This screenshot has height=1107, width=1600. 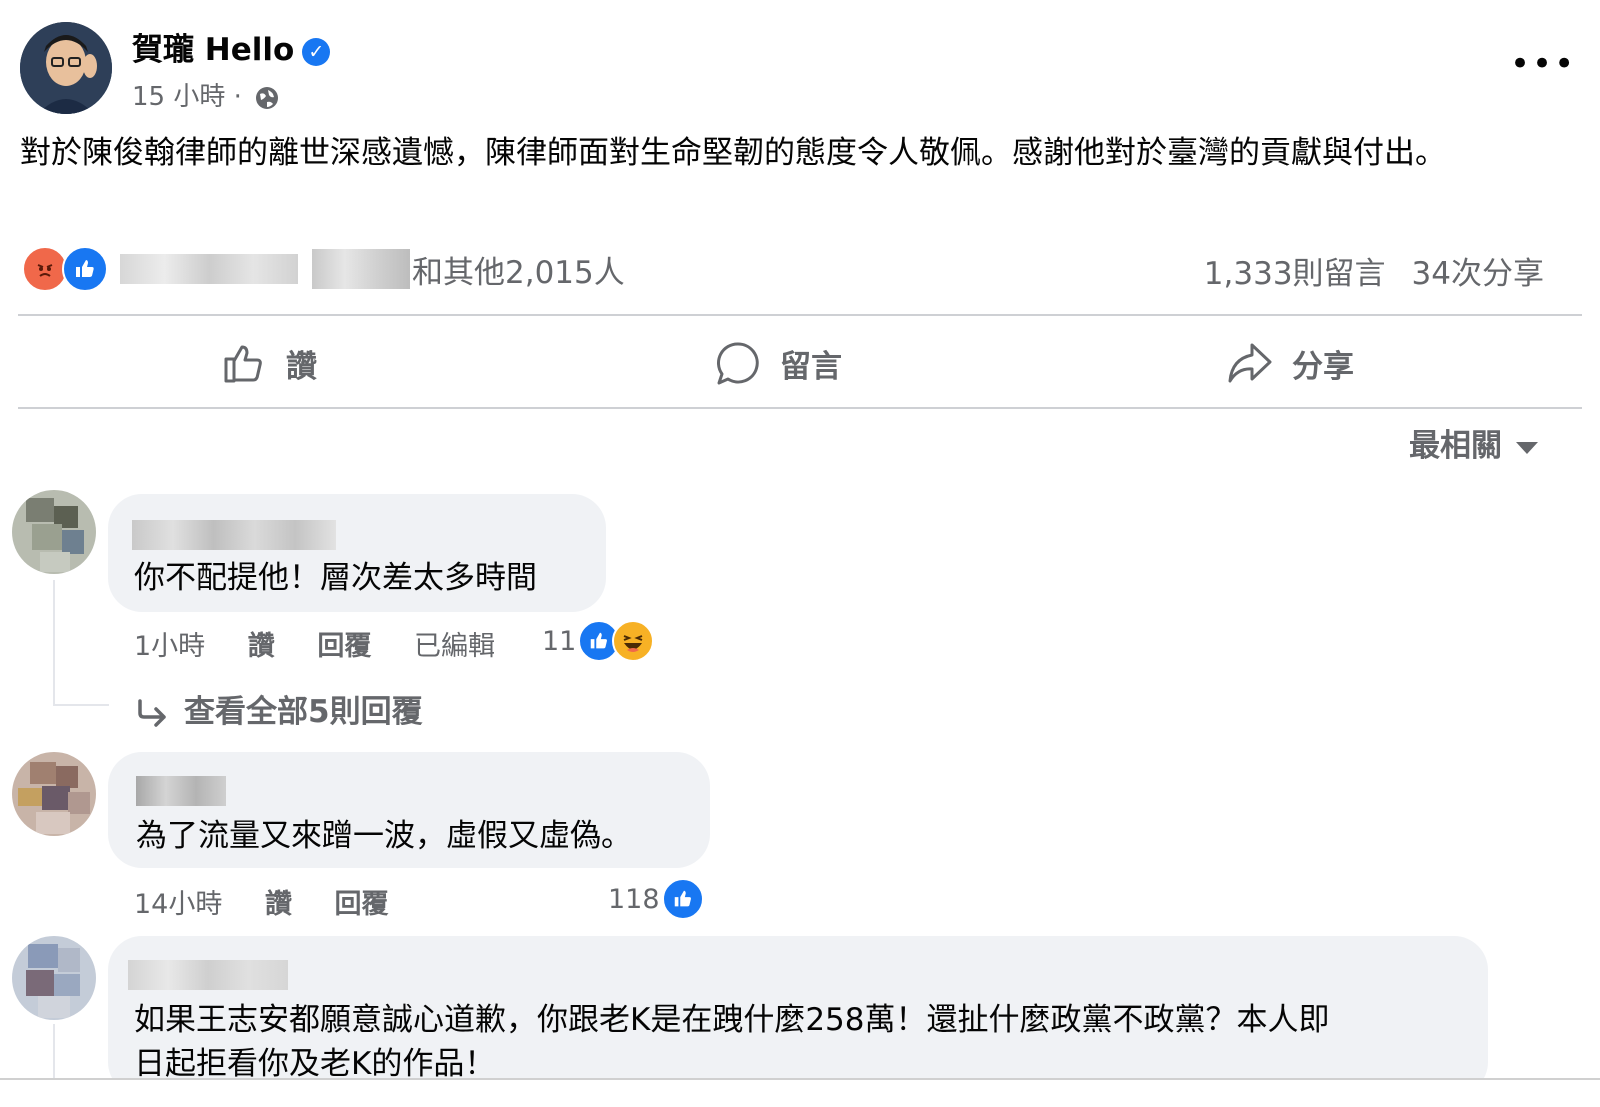 I want to click on share-button: 分享, so click(x=1290, y=363).